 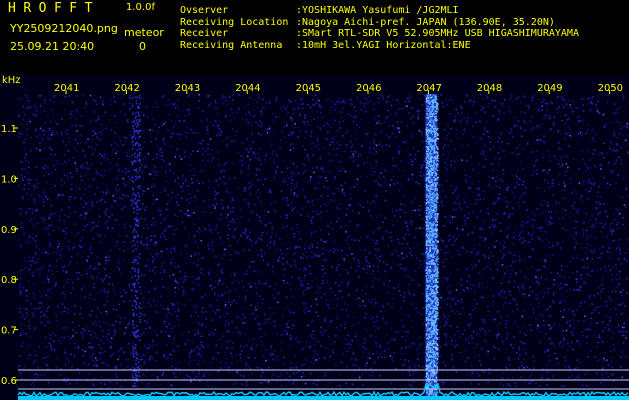 What do you see at coordinates (323, 391) in the screenshot?
I see `spectrum-trace` at bounding box center [323, 391].